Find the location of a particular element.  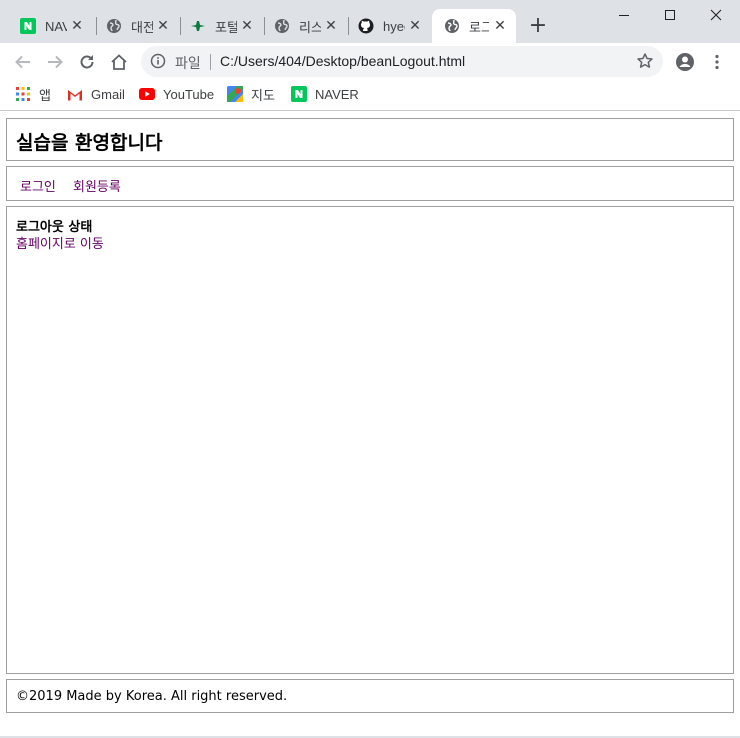

minimize-icon is located at coordinates (624, 15).